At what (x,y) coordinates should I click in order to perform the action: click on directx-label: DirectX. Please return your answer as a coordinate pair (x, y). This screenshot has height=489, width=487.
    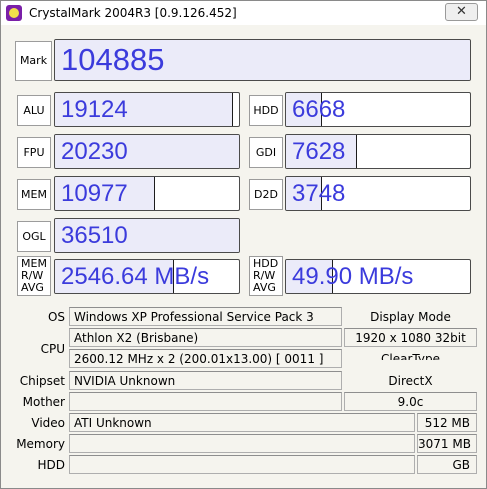
    Looking at the image, I should click on (410, 380).